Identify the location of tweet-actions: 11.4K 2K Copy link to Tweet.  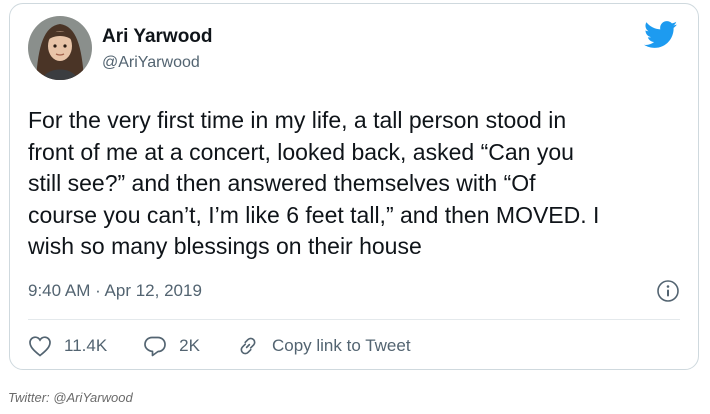
(237, 346).